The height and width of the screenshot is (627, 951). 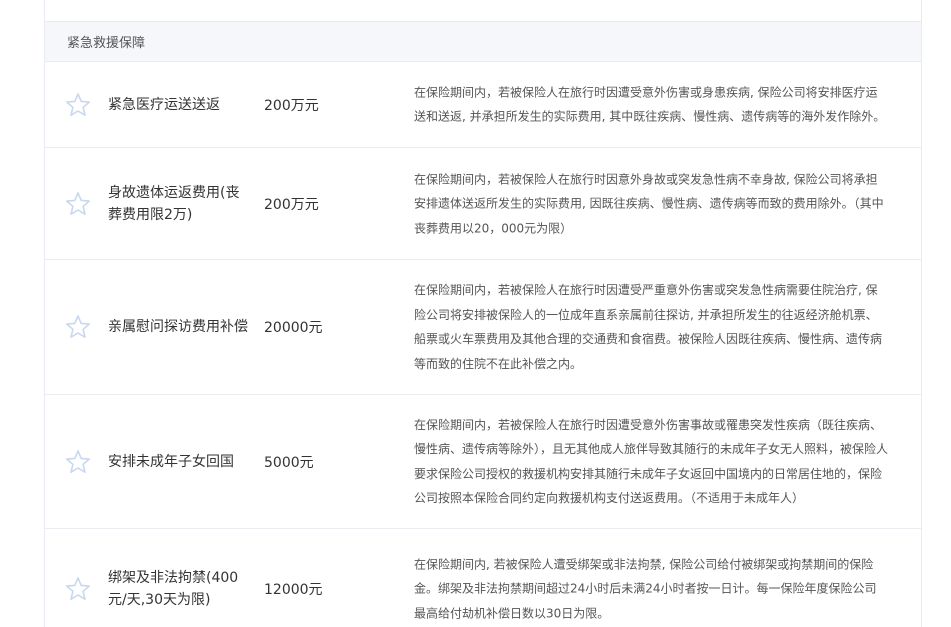 I want to click on coverage-name: 身故遗体运返费用(丧葬费用限2万), so click(x=174, y=203).